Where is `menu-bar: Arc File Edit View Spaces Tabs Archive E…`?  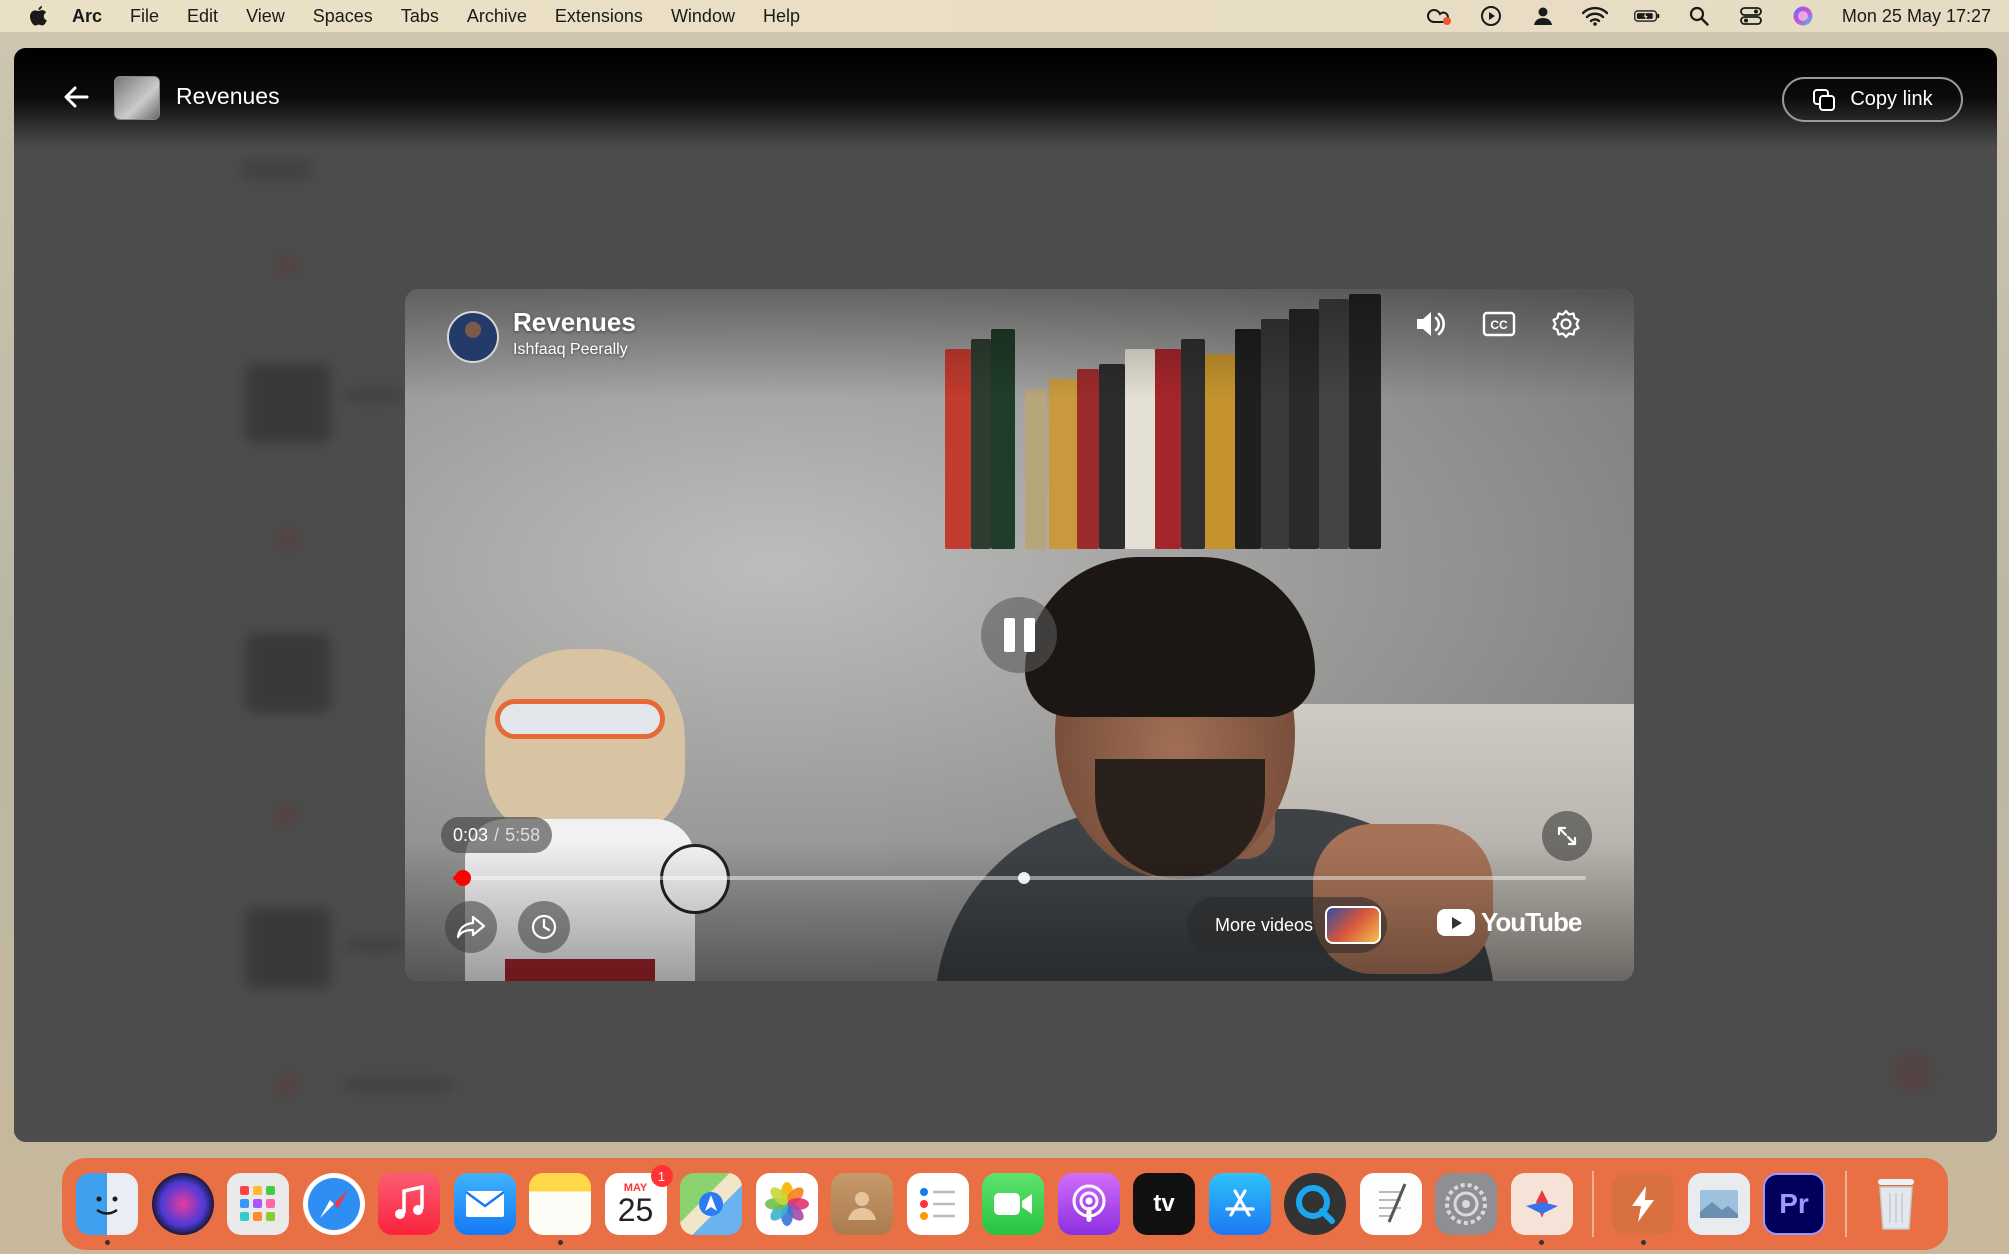 menu-bar: Arc File Edit View Spaces Tabs Archive E… is located at coordinates (1004, 16).